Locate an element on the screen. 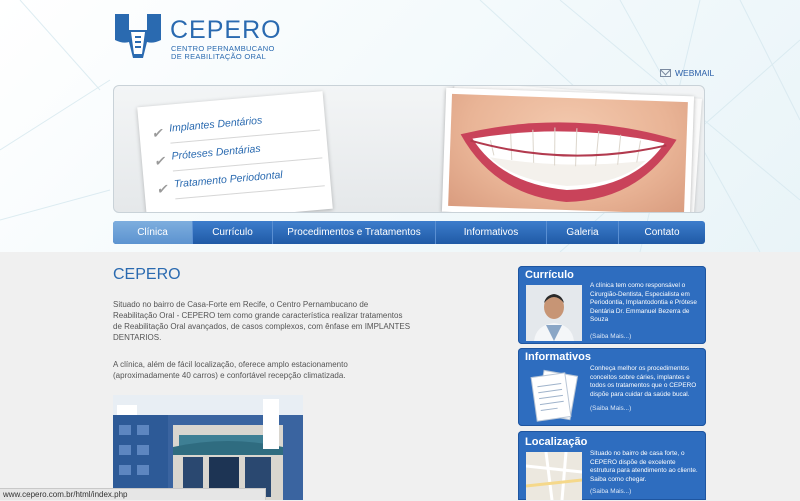 This screenshot has width=800, height=501. banner-item-periodontal: ✔ Tratamento Periodontal is located at coordinates (240, 182).